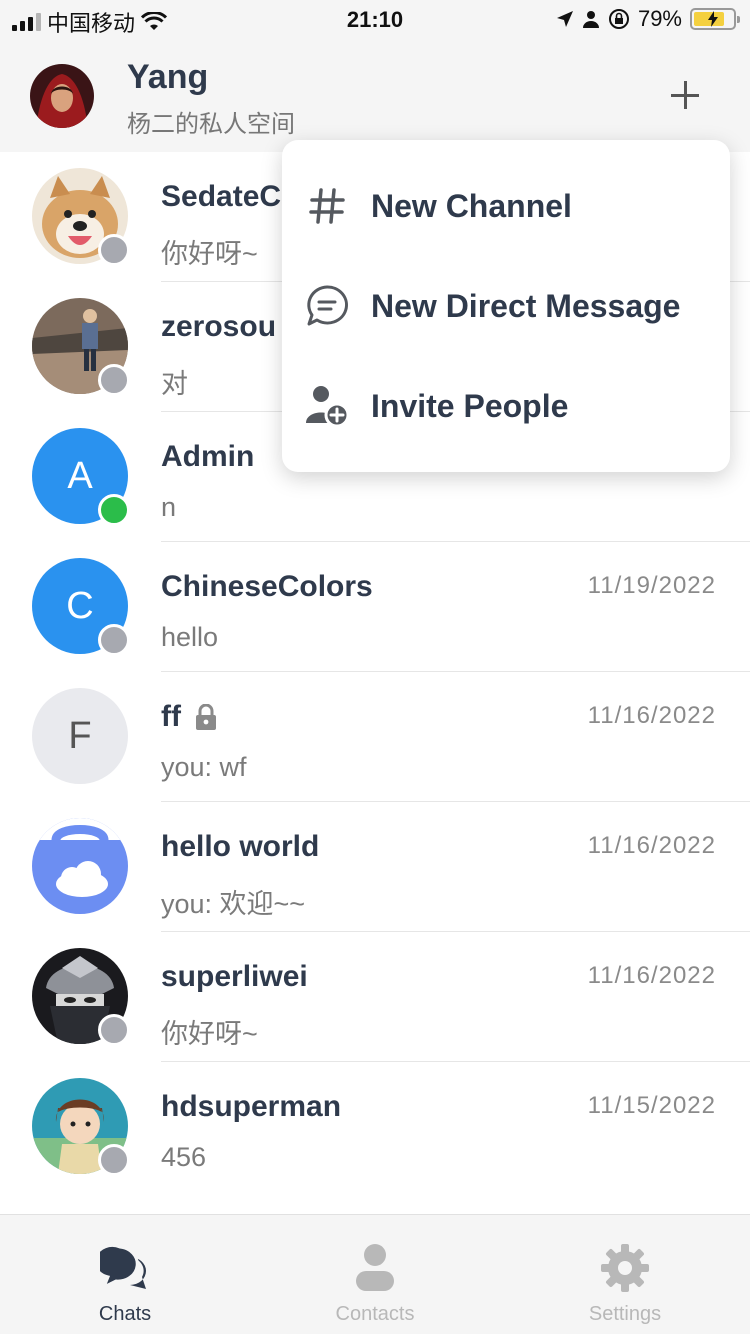 This screenshot has width=750, height=1334. Describe the element at coordinates (685, 95) in the screenshot. I see `add-button` at that location.